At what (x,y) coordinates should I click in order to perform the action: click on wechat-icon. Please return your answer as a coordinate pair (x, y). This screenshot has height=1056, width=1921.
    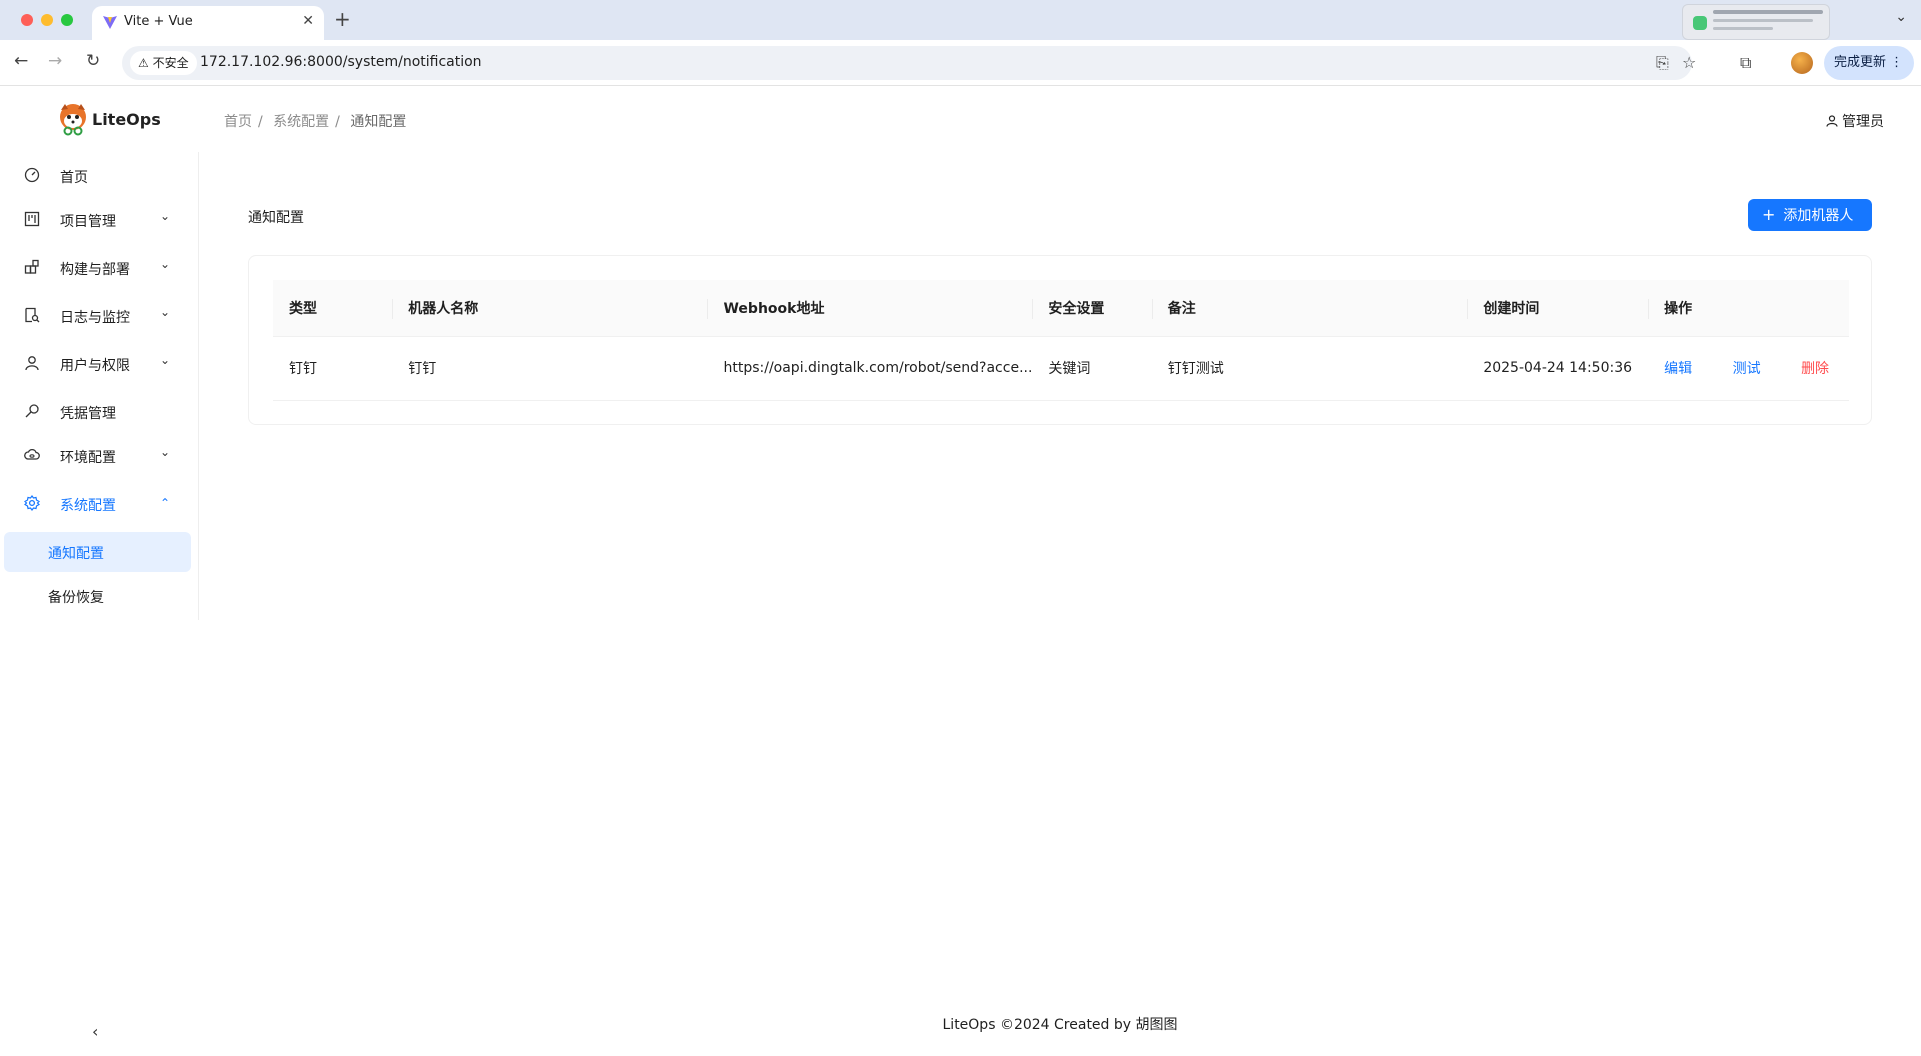
    Looking at the image, I should click on (1700, 23).